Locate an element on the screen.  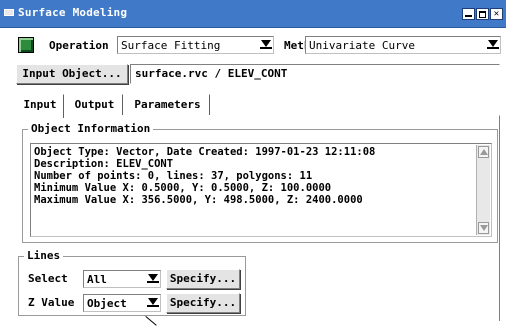
scroll-down-icon is located at coordinates (483, 228).